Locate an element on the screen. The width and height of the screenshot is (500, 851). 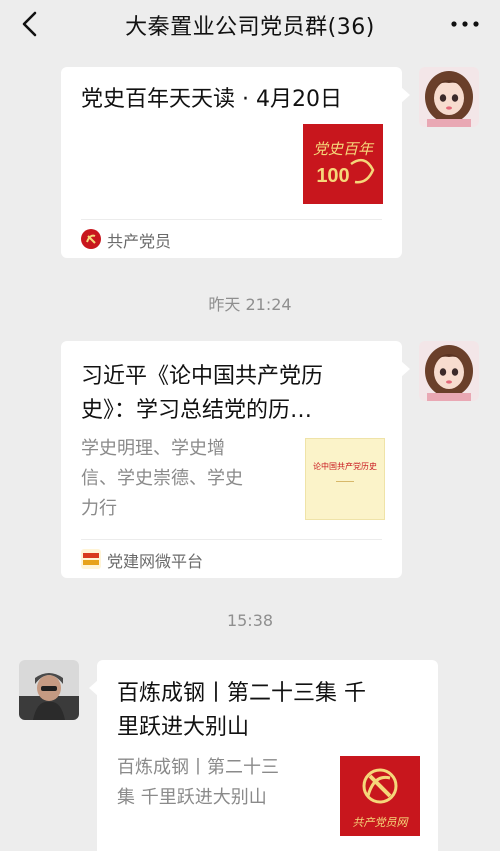
card-source-bar: 共产党员 is located at coordinates (231, 238).